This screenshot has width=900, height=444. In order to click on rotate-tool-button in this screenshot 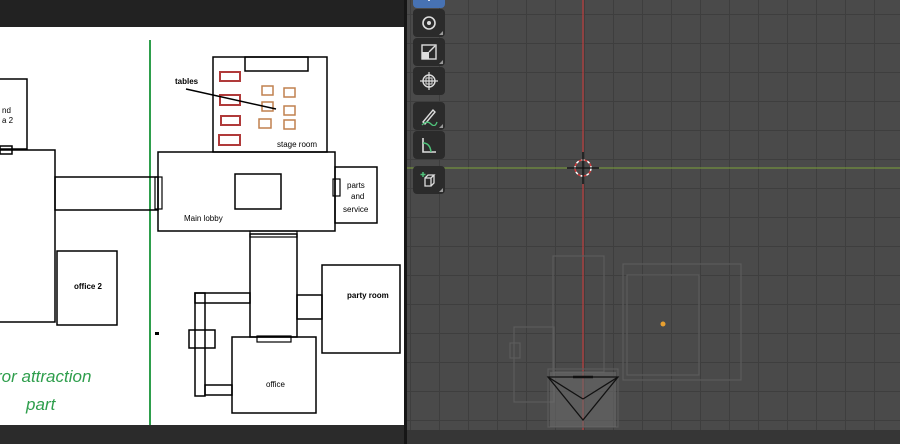, I will do `click(429, 23)`.